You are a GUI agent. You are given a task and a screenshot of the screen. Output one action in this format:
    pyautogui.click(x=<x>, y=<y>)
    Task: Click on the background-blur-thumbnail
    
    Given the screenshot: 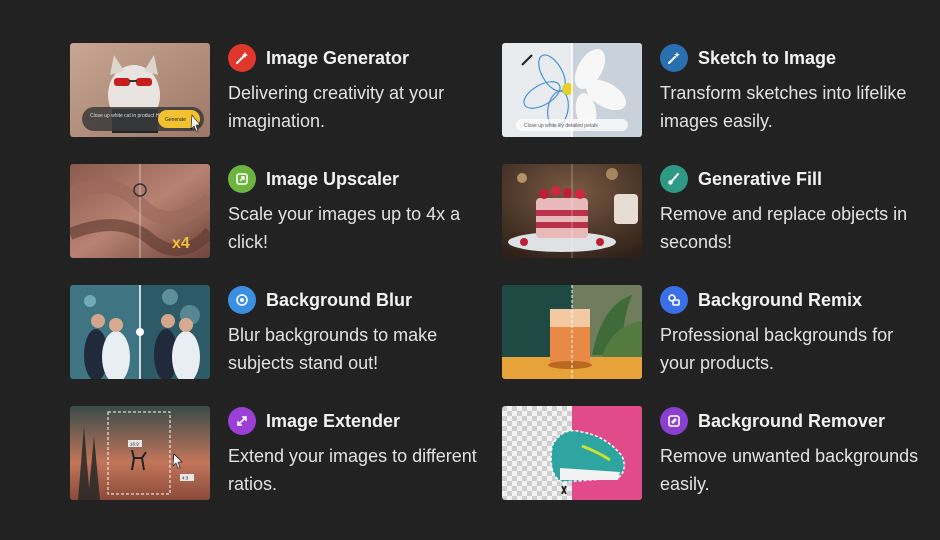 What is the action you would take?
    pyautogui.click(x=140, y=332)
    